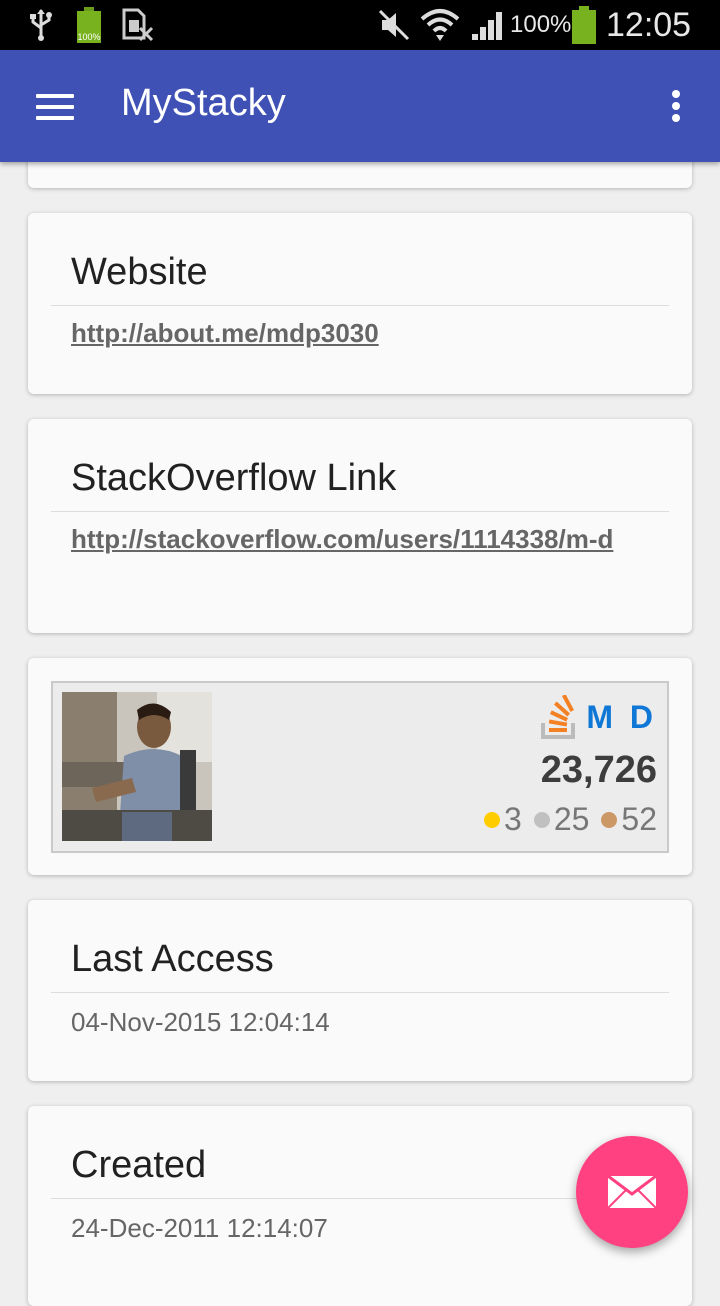 The image size is (720, 1306). What do you see at coordinates (559, 717) in the screenshot?
I see `stackoverflow-logo-icon` at bounding box center [559, 717].